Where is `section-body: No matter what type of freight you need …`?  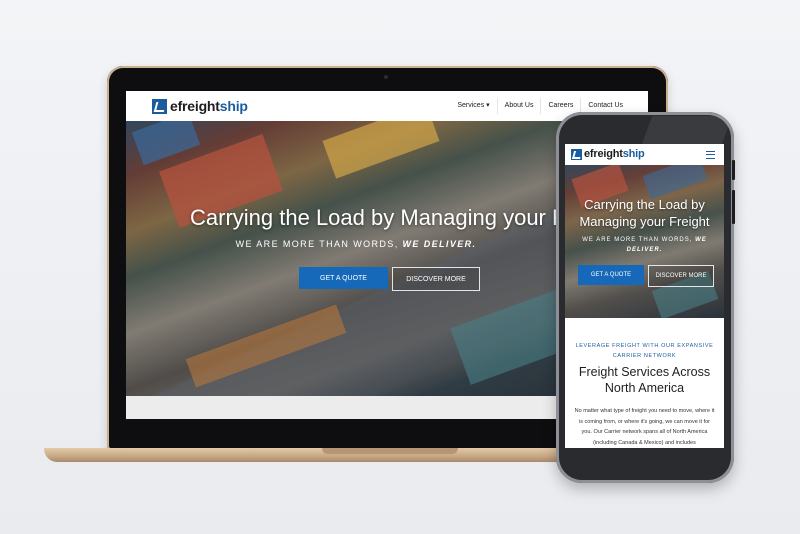 section-body: No matter what type of freight you need … is located at coordinates (644, 427).